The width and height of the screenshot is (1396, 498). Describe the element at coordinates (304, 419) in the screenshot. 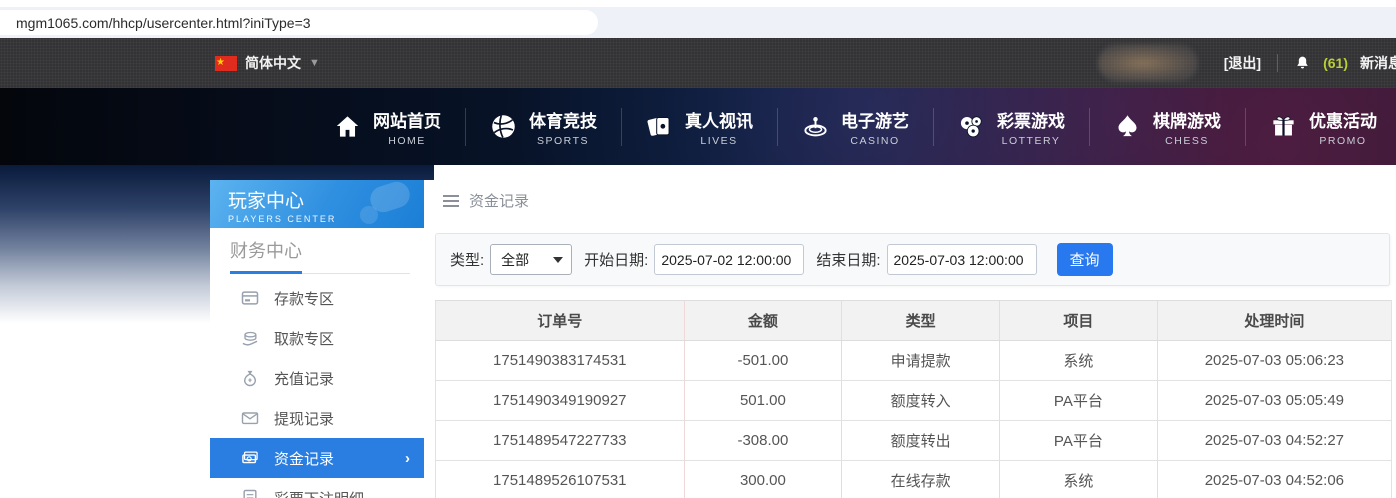

I see `sidebar-item-label: 提现记录` at that location.